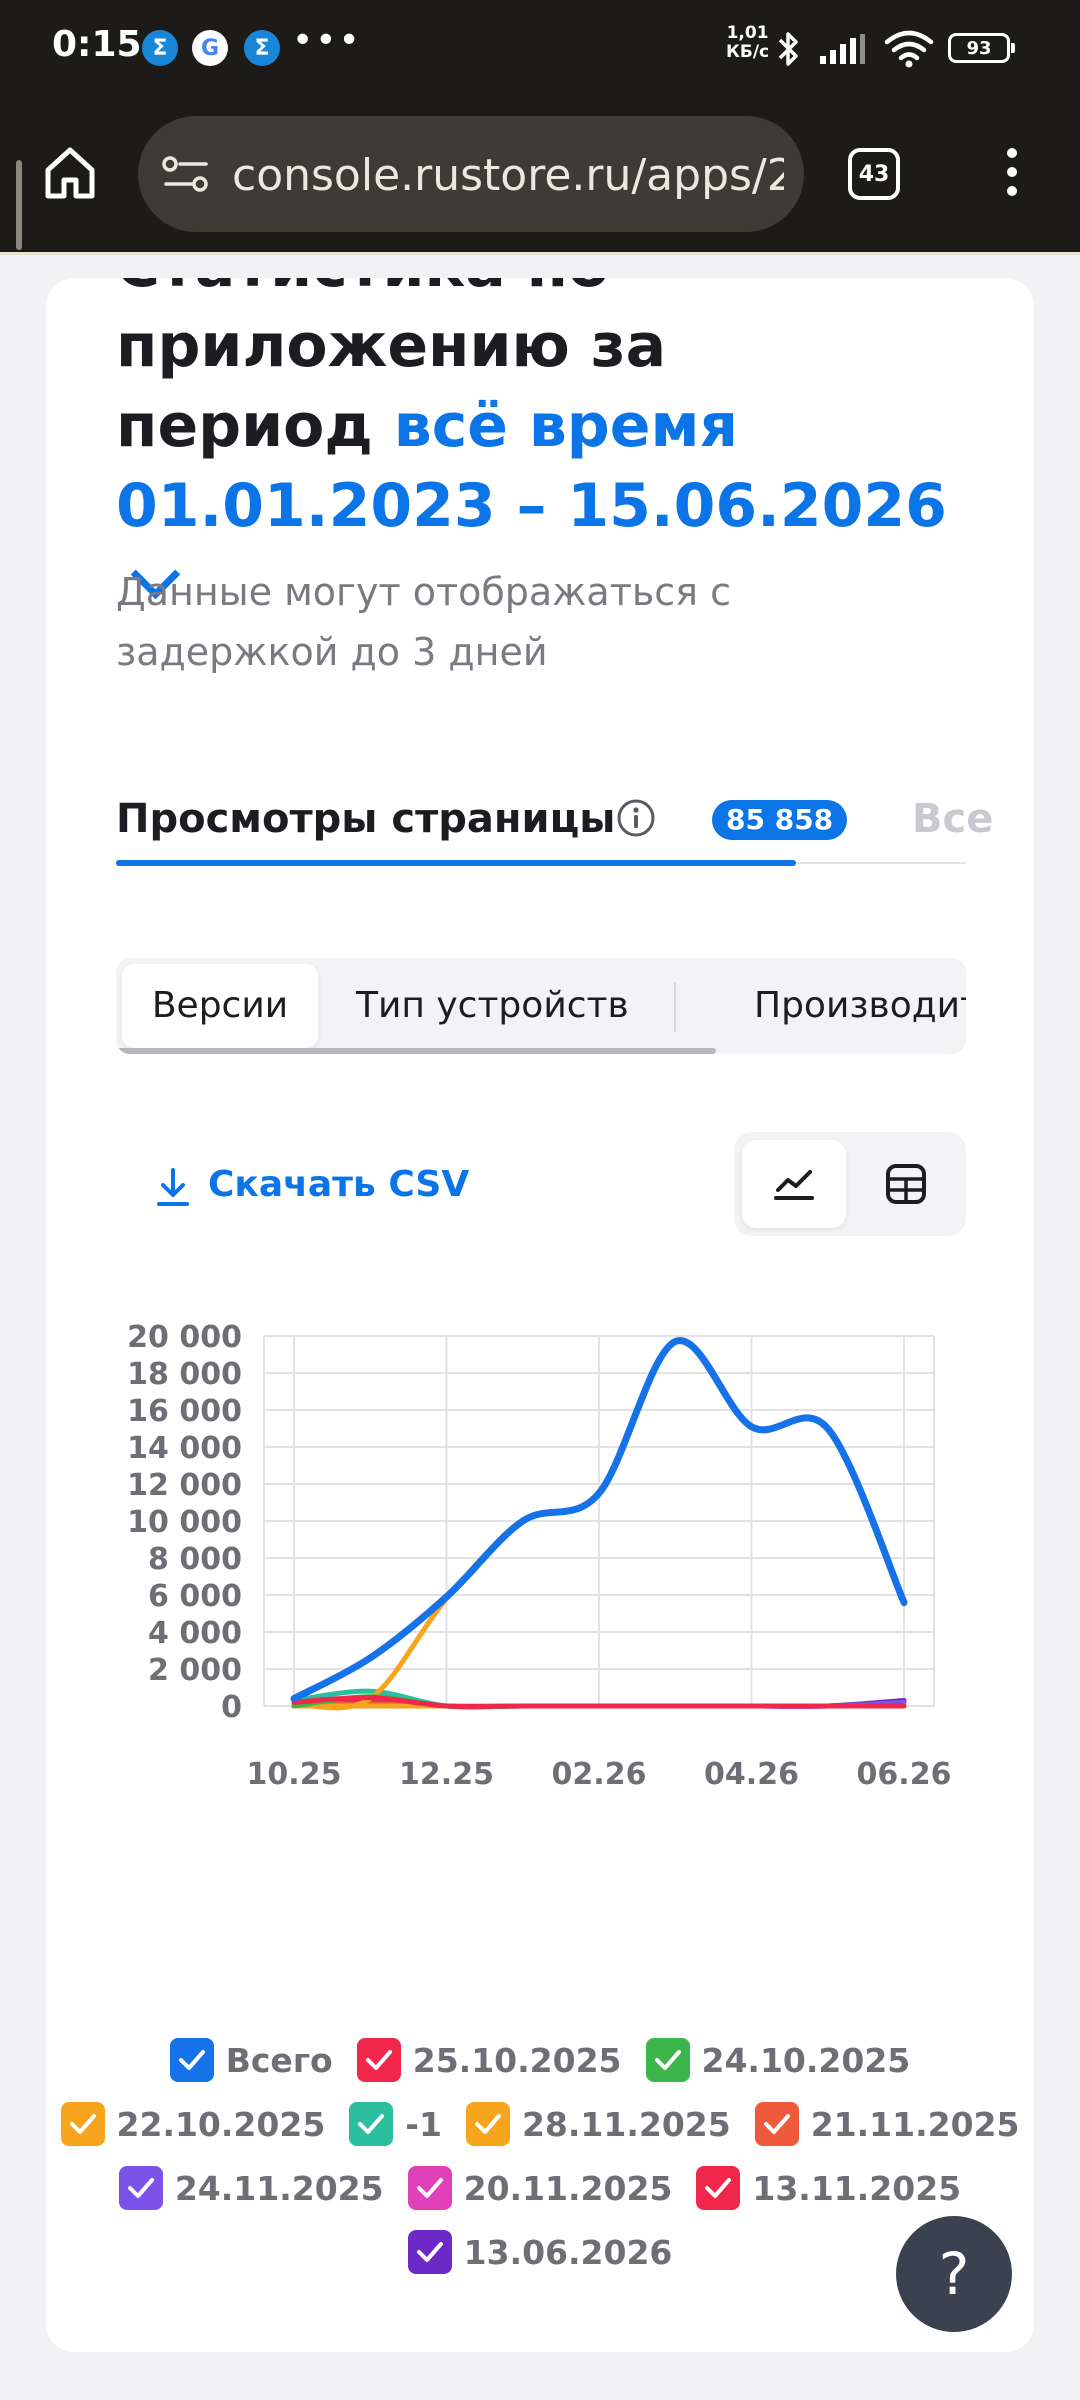 The height and width of the screenshot is (2400, 1080). What do you see at coordinates (568, 2188) in the screenshot?
I see `legend-label: 20.11.2025` at bounding box center [568, 2188].